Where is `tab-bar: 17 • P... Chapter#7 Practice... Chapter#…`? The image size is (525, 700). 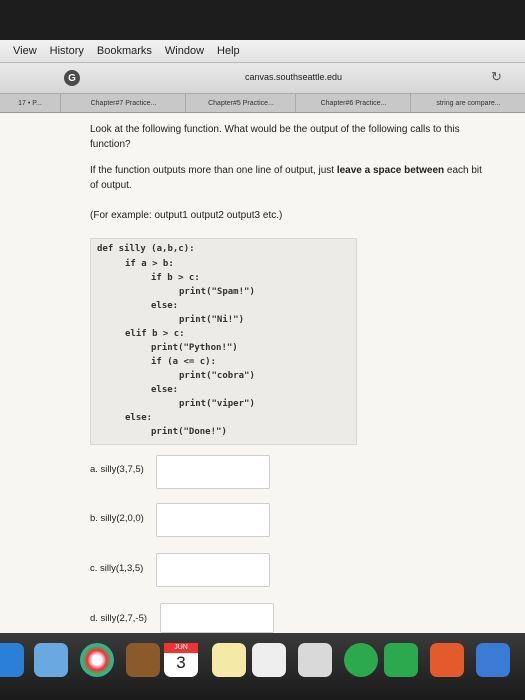
tab-bar: 17 • P... Chapter#7 Practice... Chapter#… is located at coordinates (262, 103).